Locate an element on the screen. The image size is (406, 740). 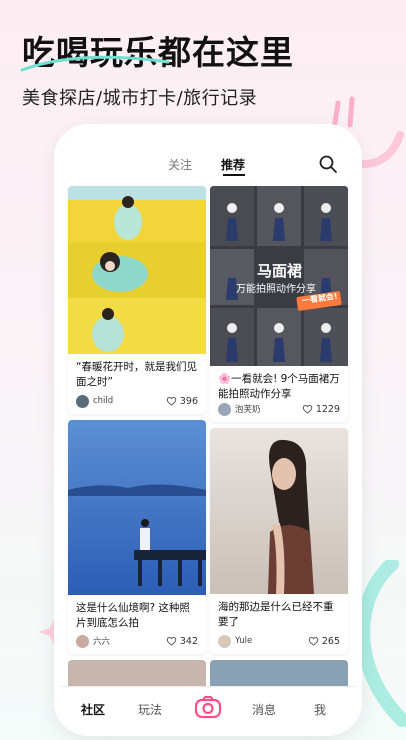
like-count: 265 is located at coordinates (324, 641).